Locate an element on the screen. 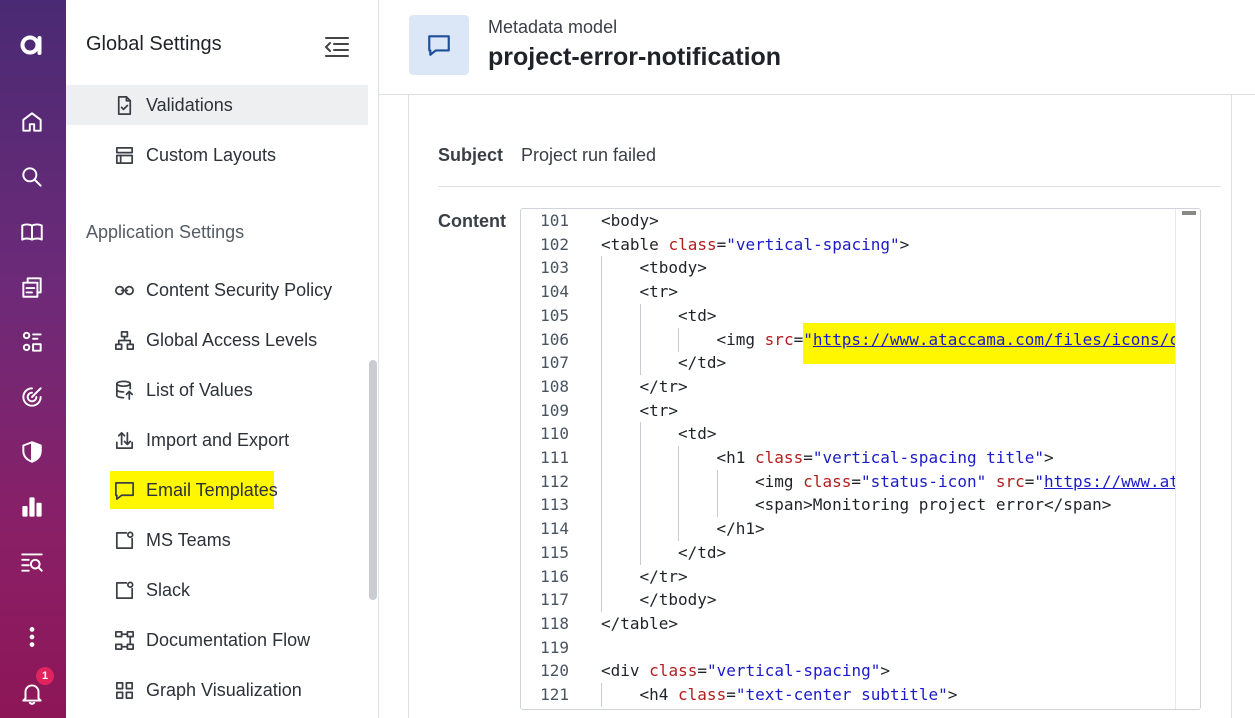 The width and height of the screenshot is (1255, 718). code-token: </h1> is located at coordinates (740, 529).